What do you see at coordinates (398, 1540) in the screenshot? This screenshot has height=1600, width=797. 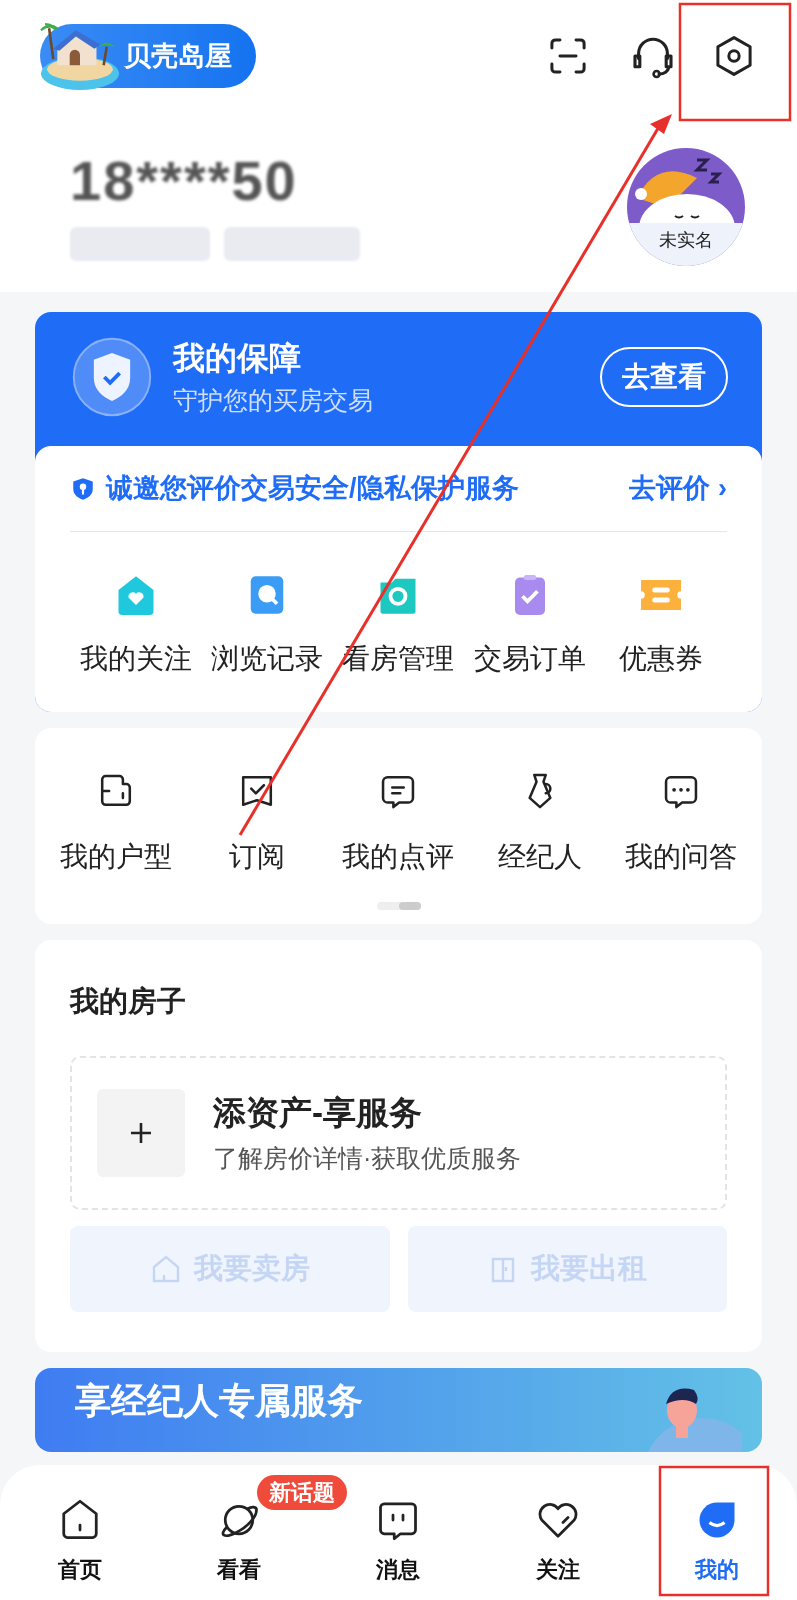 I see `tab: 消息` at bounding box center [398, 1540].